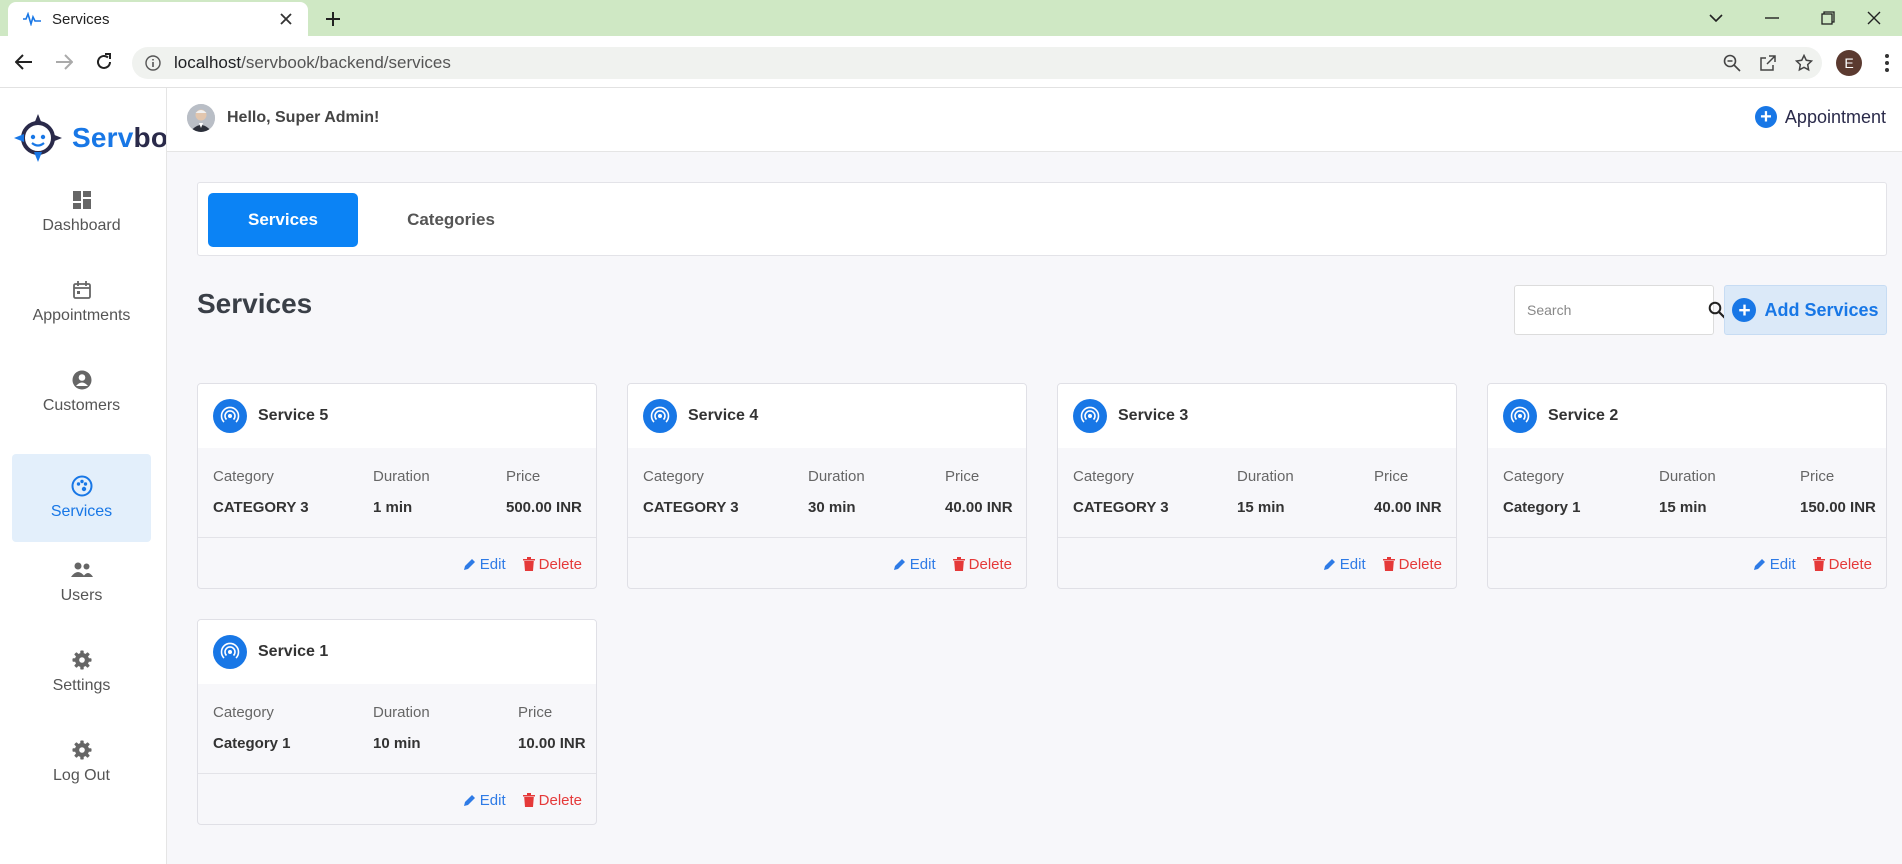 Image resolution: width=1902 pixels, height=864 pixels. Describe the element at coordinates (255, 303) in the screenshot. I see `page-title: Services` at that location.